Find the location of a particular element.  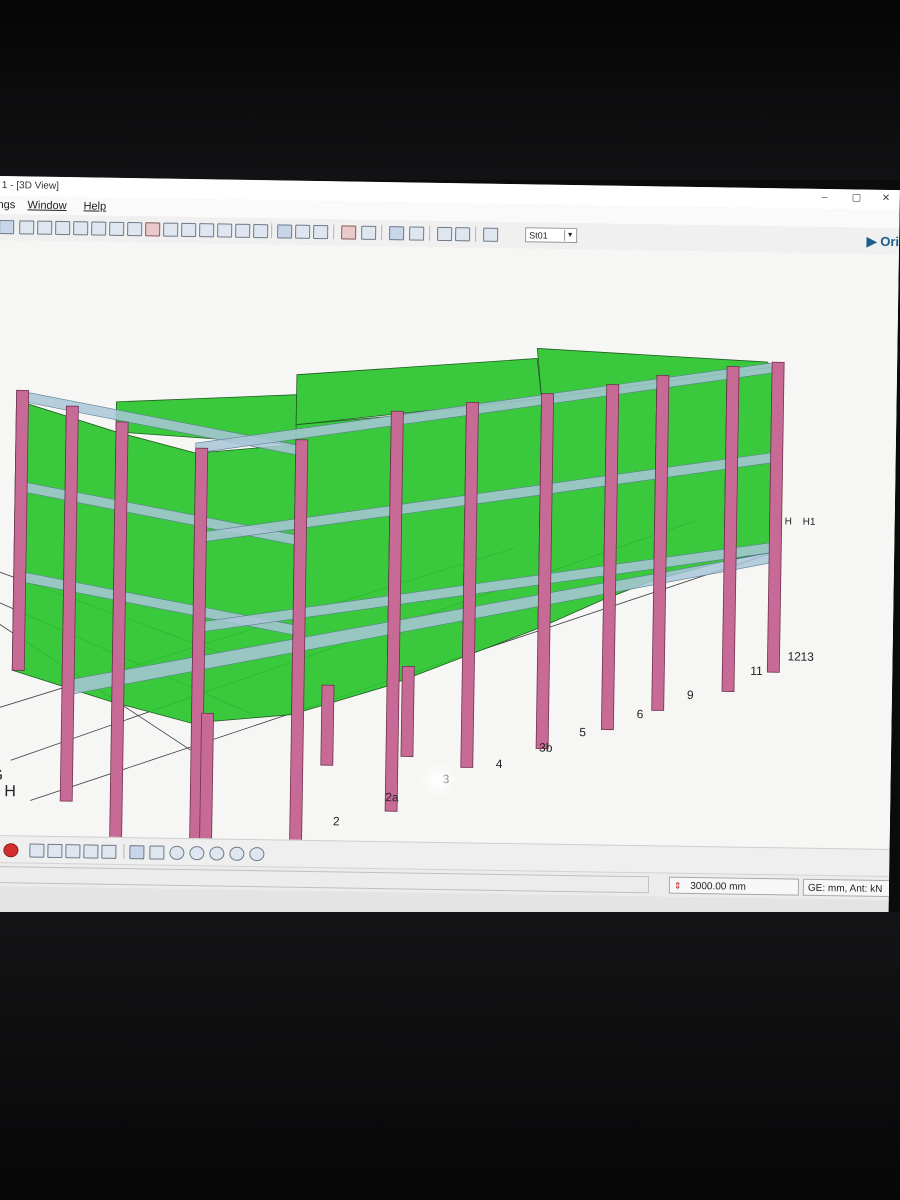

record-icon is located at coordinates (11, 850).